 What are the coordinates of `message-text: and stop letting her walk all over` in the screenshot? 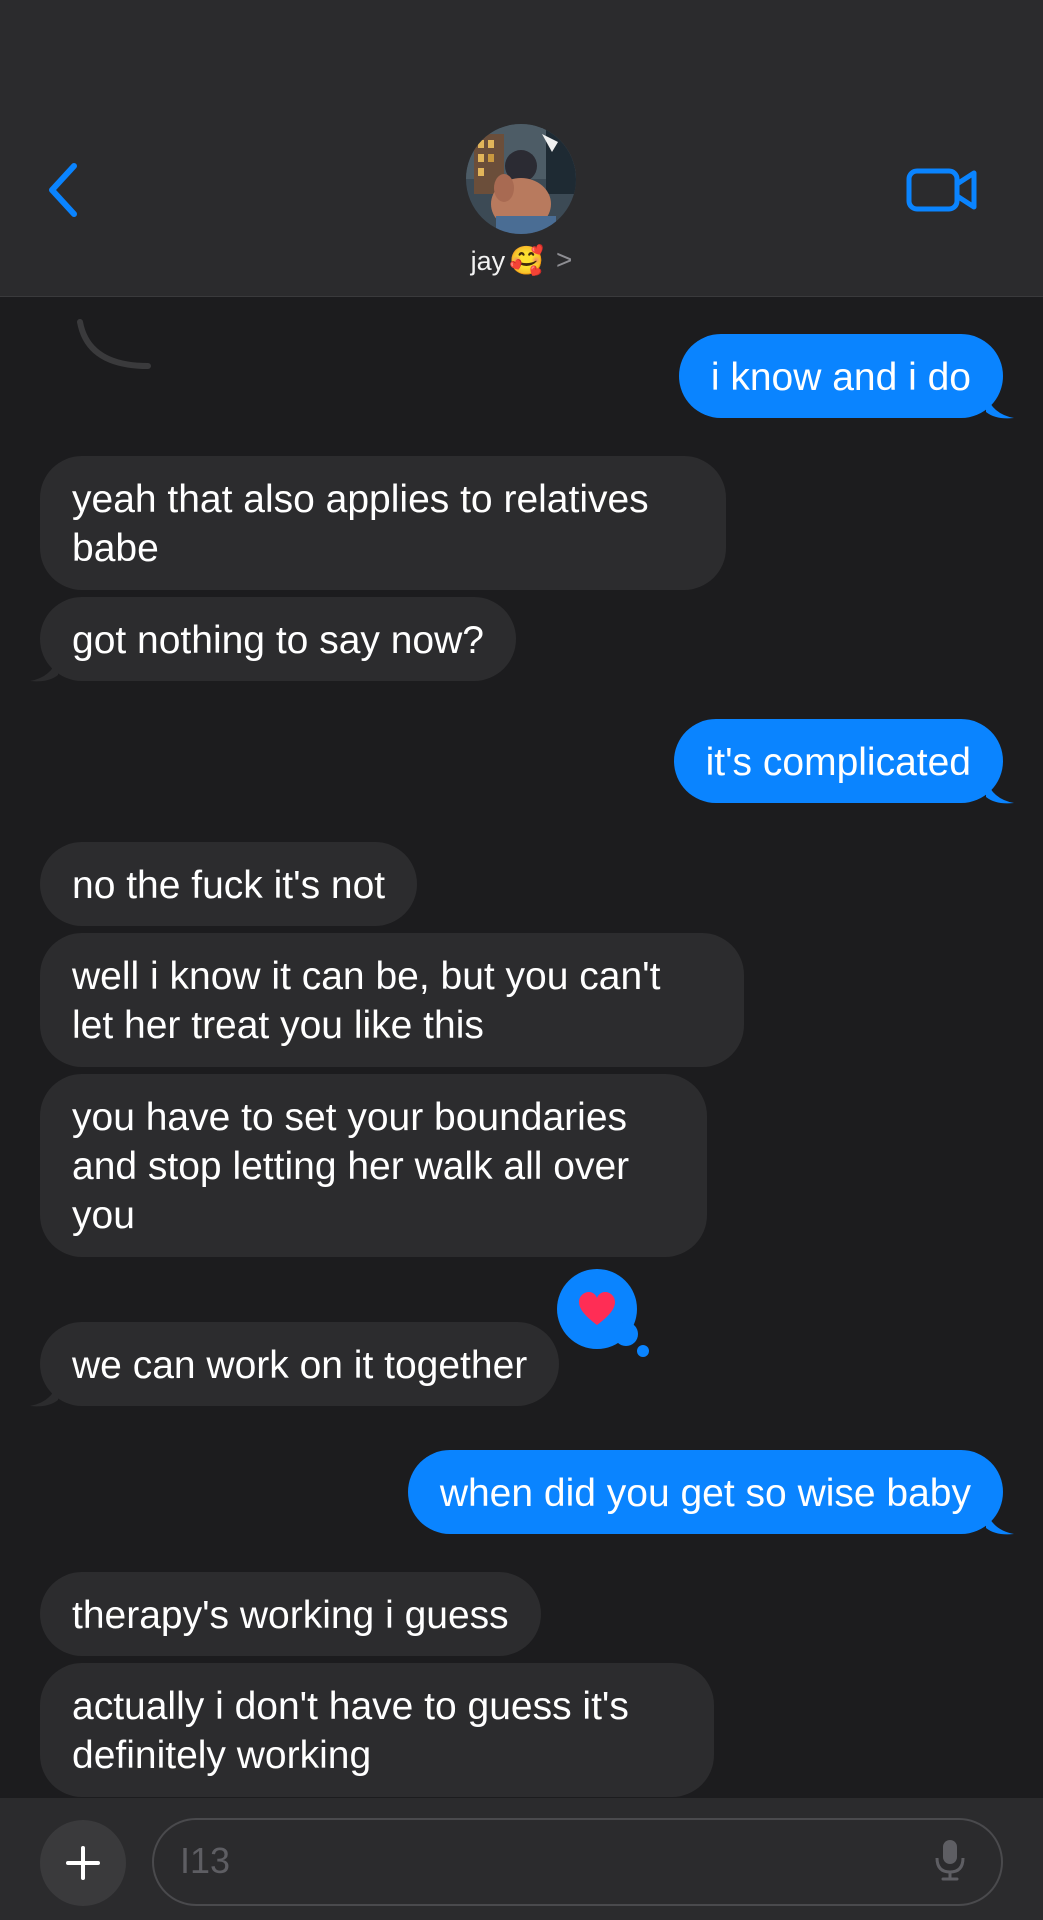 It's located at (351, 1166).